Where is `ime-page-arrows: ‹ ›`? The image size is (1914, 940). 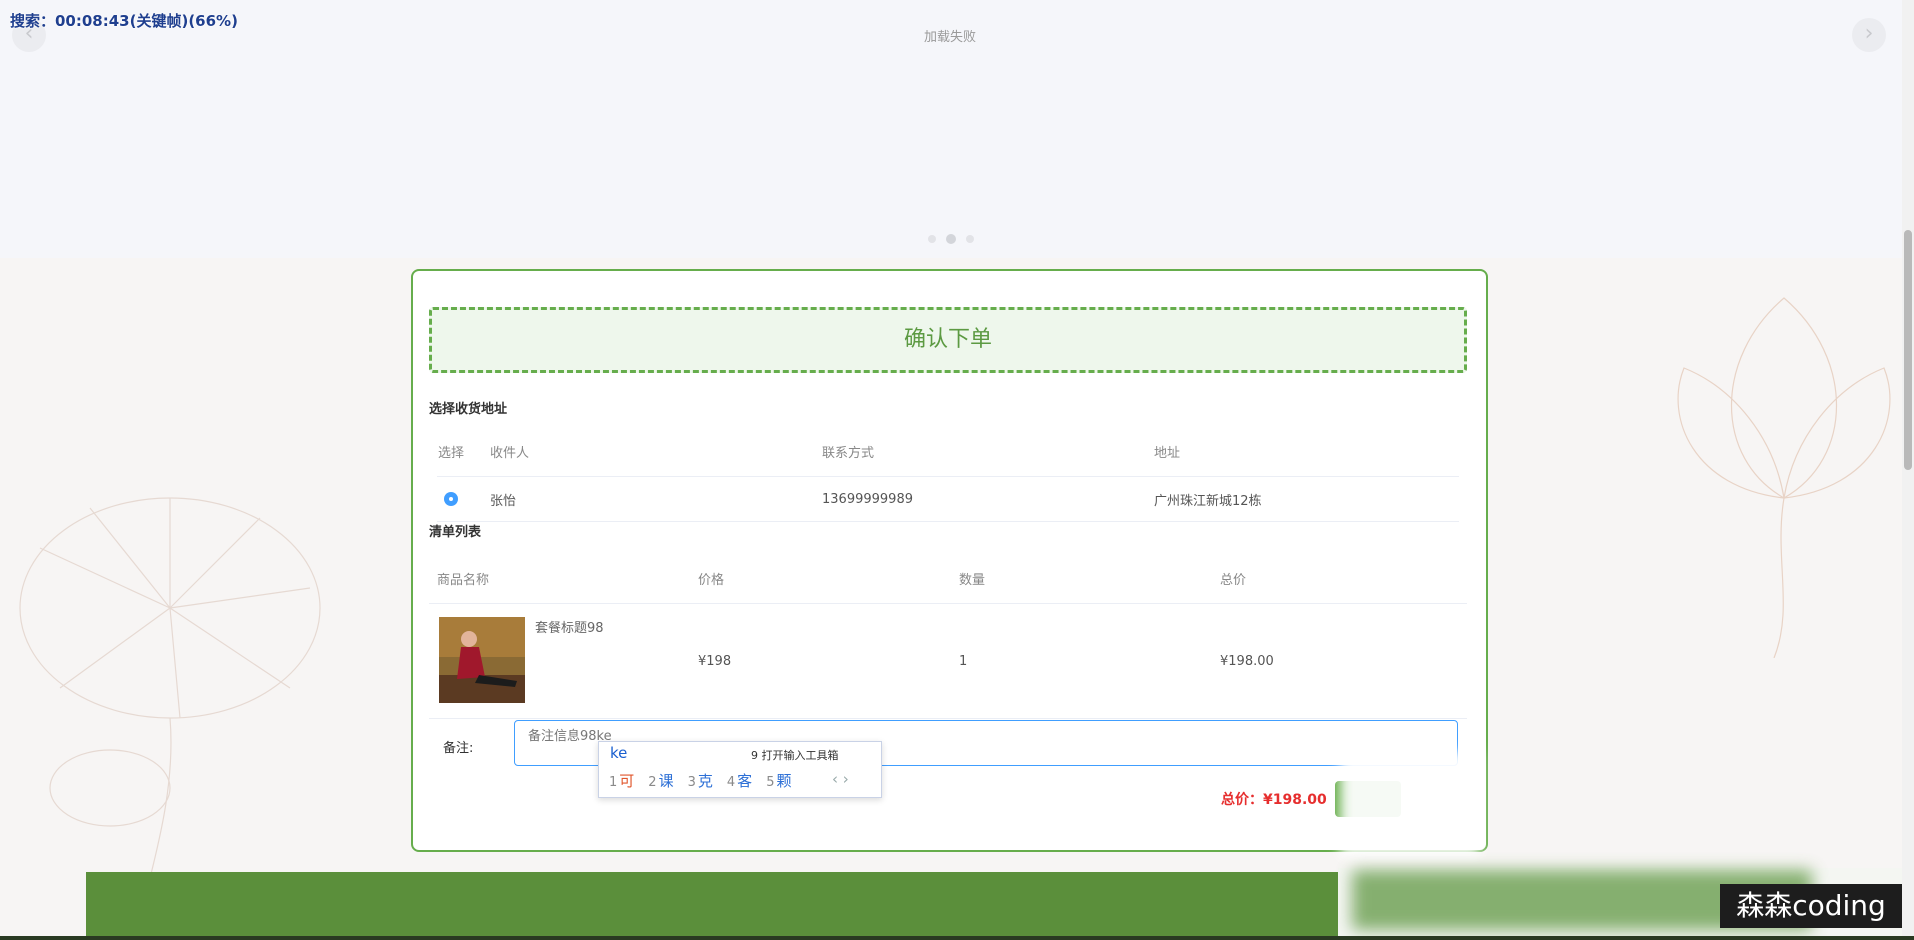
ime-page-arrows: ‹ › is located at coordinates (840, 779).